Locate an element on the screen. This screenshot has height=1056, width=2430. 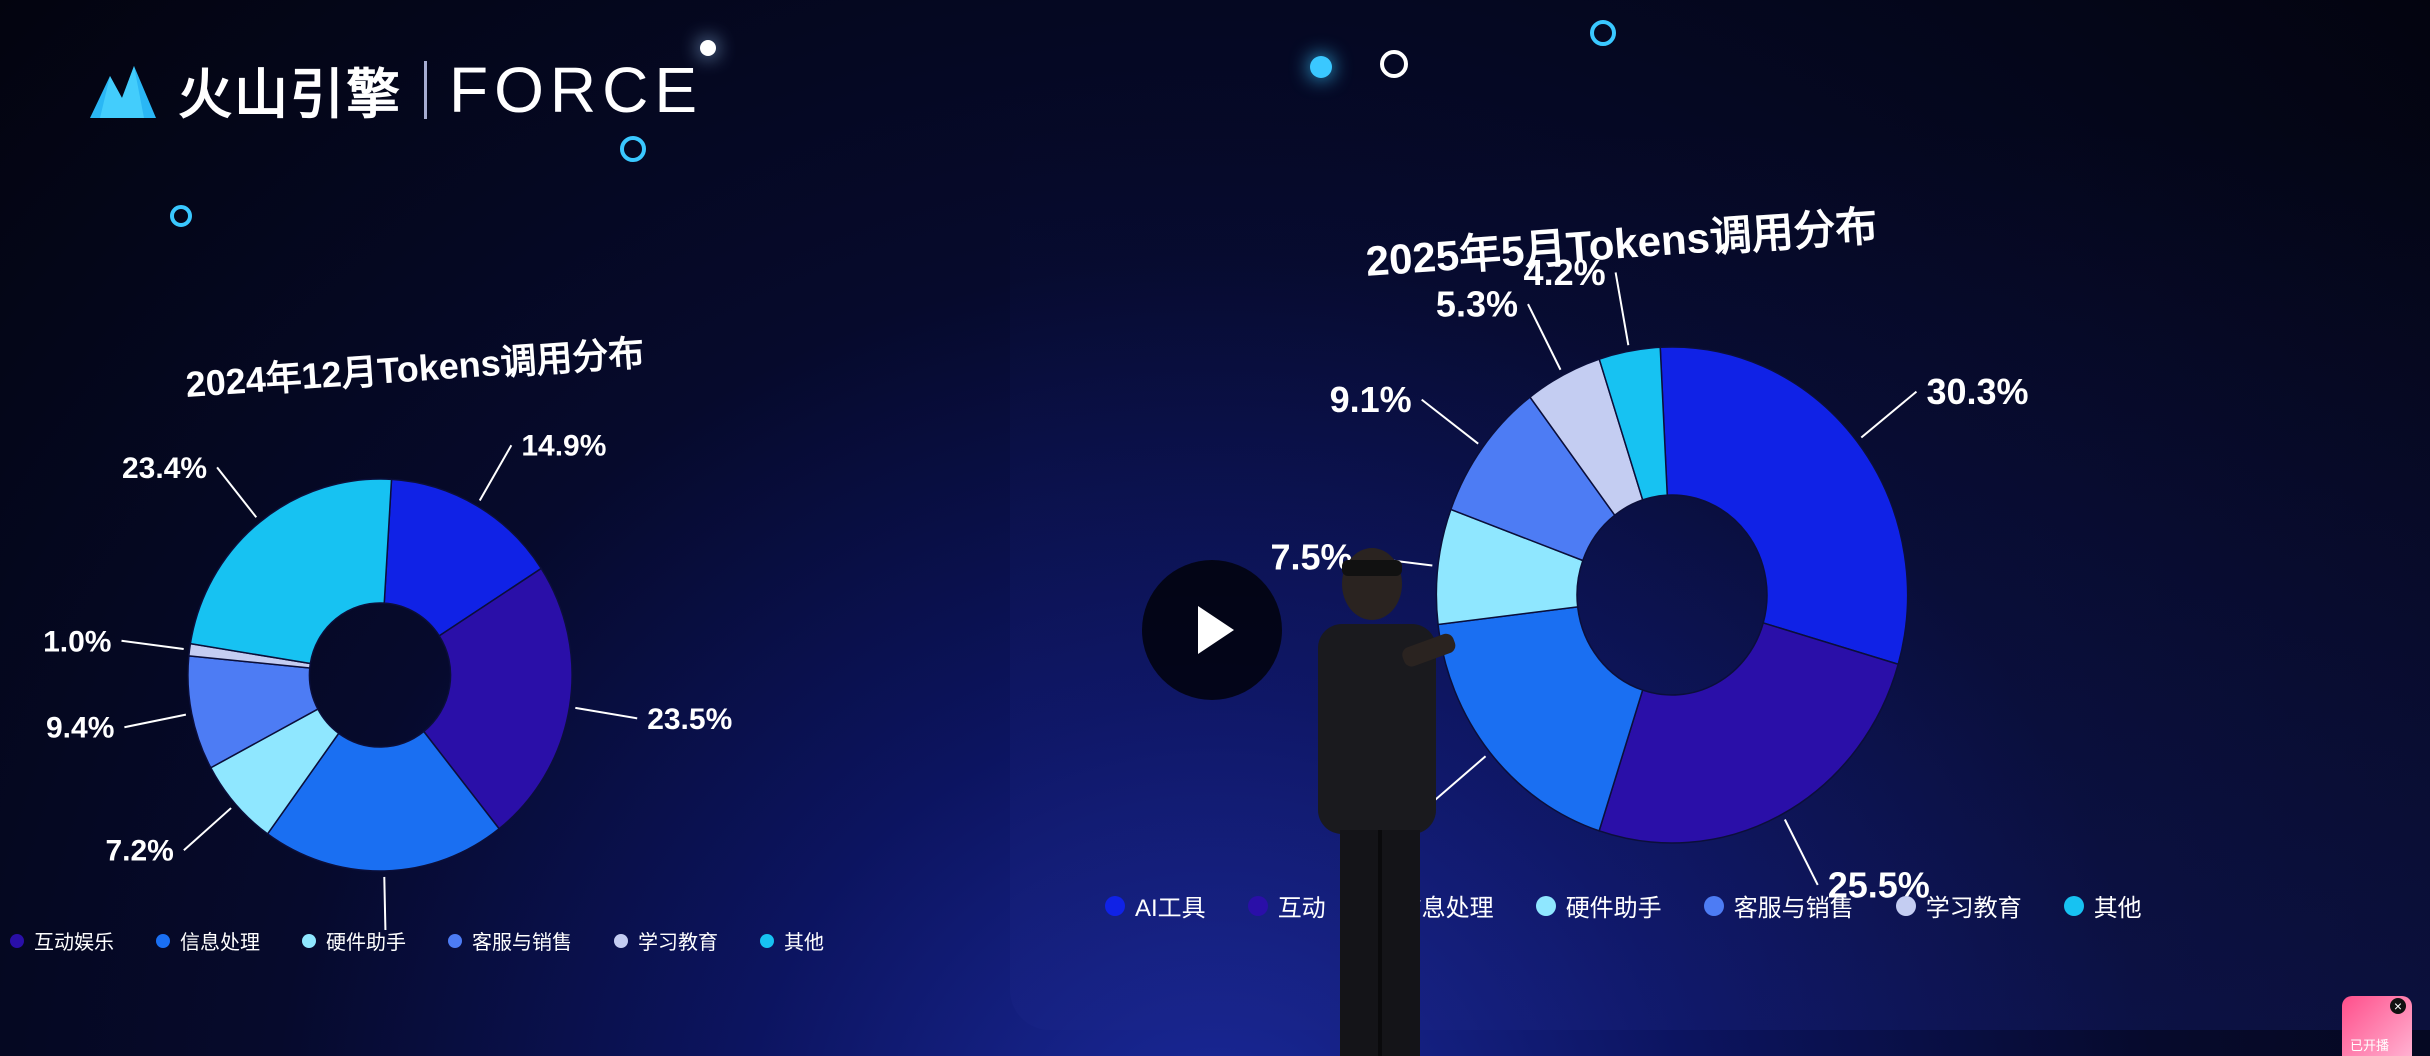
brand-divider is located at coordinates (425, 89).